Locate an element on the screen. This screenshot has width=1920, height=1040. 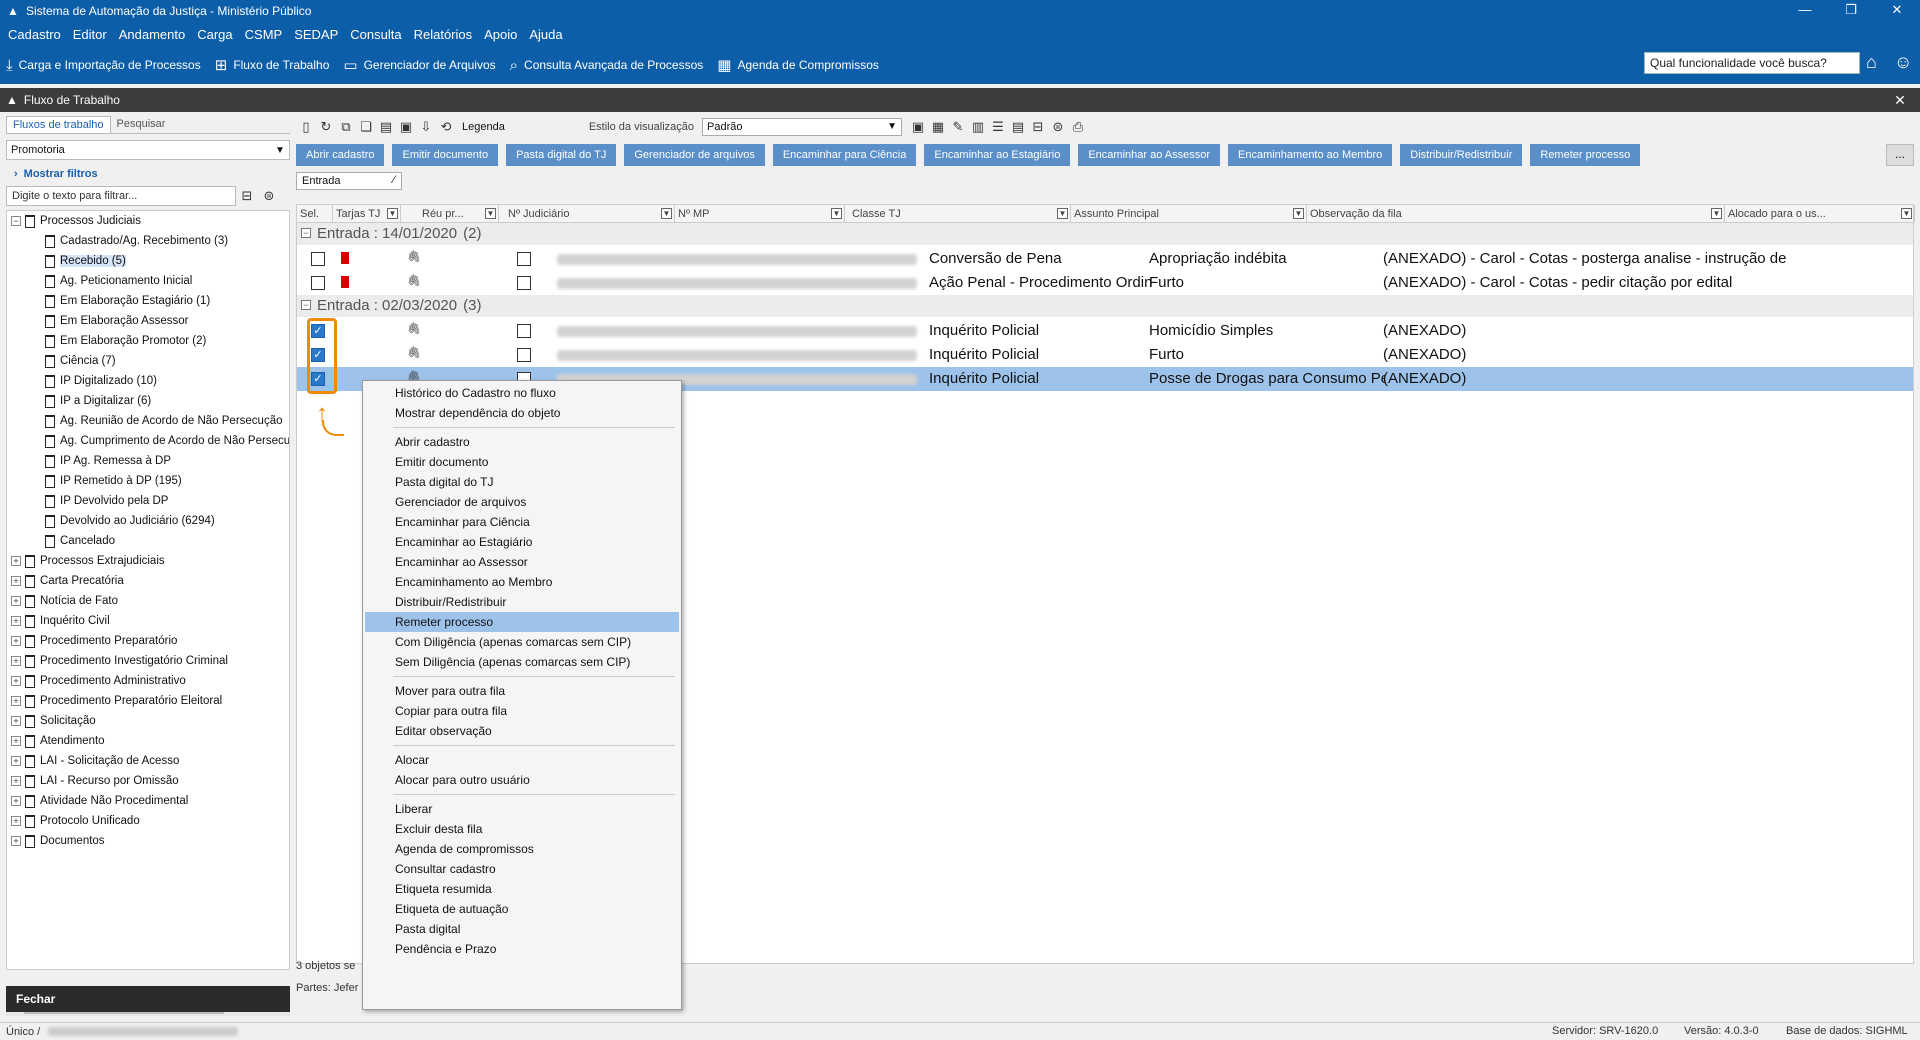
collapse-icon: − is located at coordinates (16, 221).